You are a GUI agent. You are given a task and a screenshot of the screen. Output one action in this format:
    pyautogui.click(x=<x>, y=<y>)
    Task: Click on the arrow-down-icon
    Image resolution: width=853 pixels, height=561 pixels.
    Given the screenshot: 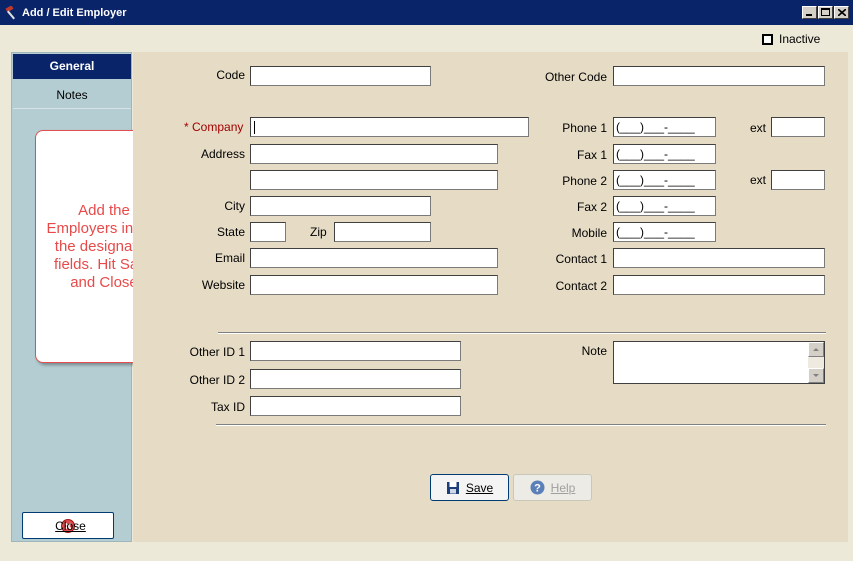 What is the action you would take?
    pyautogui.click(x=816, y=375)
    